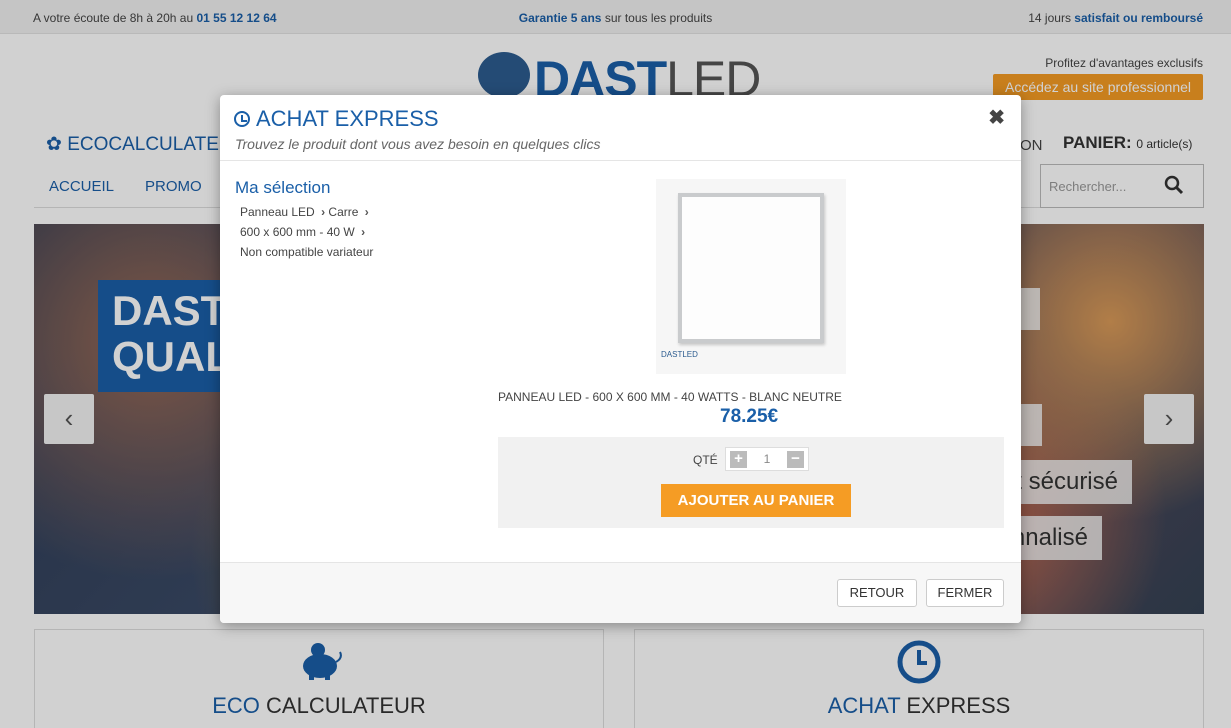 This screenshot has height=728, width=1231. Describe the element at coordinates (242, 119) in the screenshot. I see `clock-icon` at that location.